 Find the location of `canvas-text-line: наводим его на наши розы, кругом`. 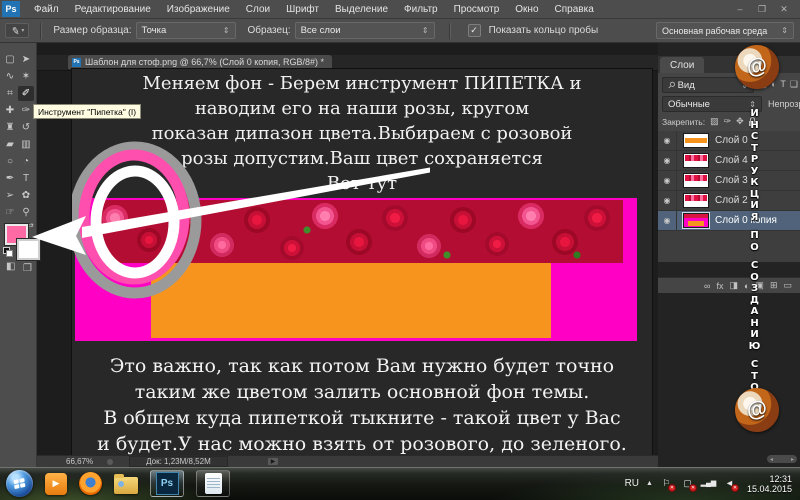

canvas-text-line: наводим его на наши розы, кругом is located at coordinates (362, 108).